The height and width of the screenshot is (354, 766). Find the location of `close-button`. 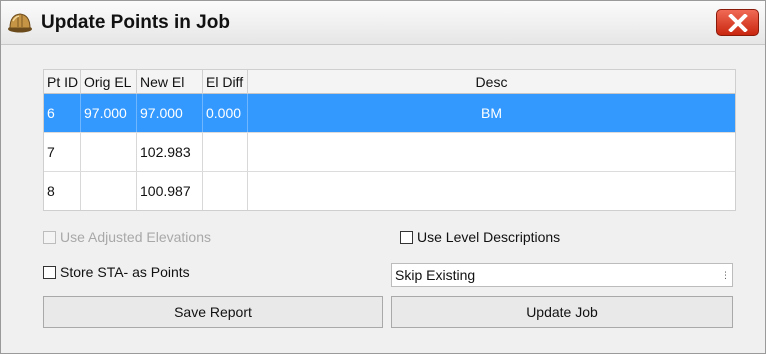

close-button is located at coordinates (737, 22).